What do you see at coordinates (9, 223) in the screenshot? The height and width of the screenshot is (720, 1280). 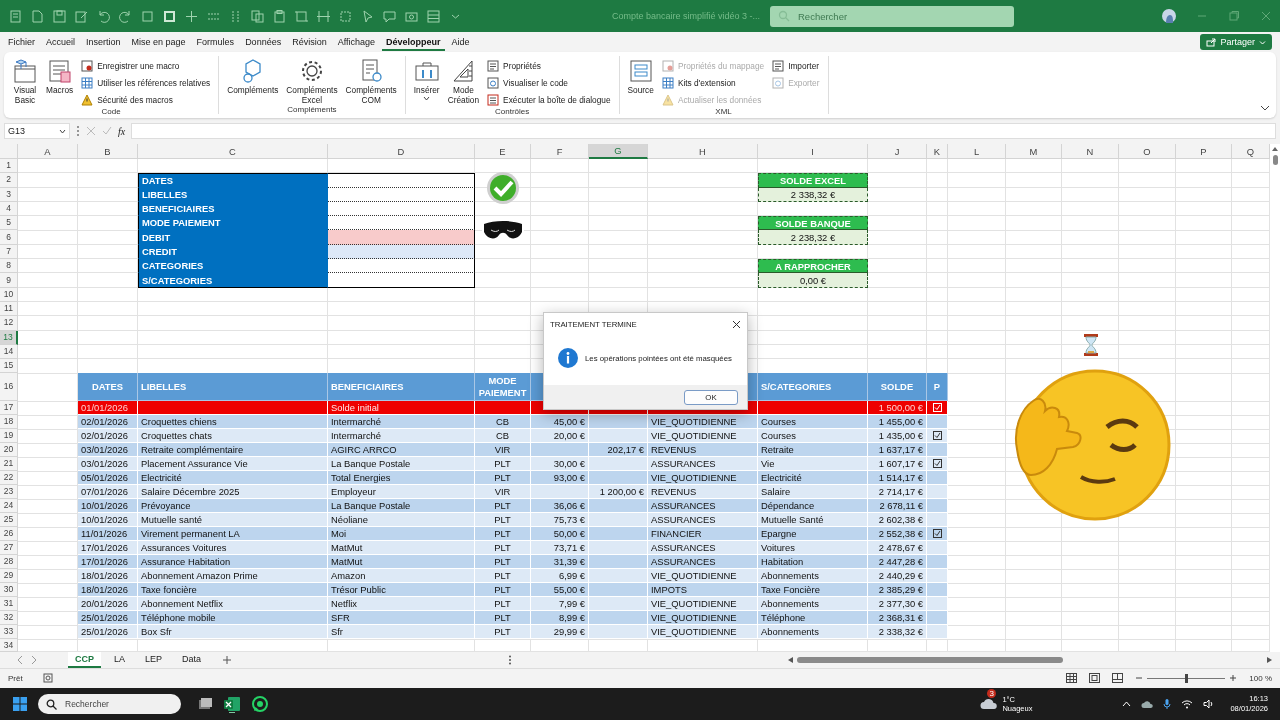 I see `row-header: 5` at bounding box center [9, 223].